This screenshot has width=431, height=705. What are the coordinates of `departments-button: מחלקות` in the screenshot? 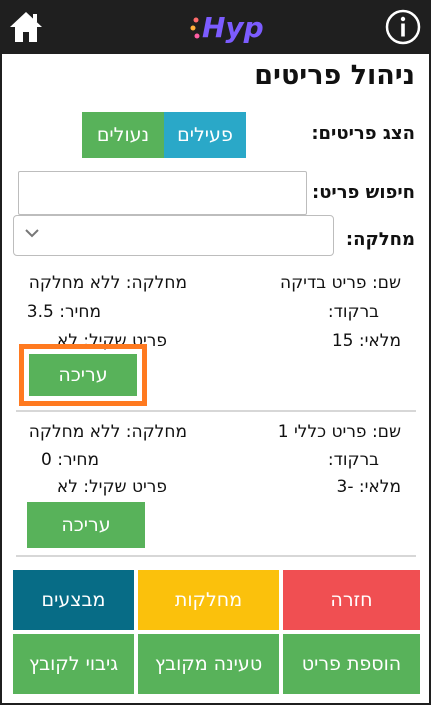 It's located at (208, 600).